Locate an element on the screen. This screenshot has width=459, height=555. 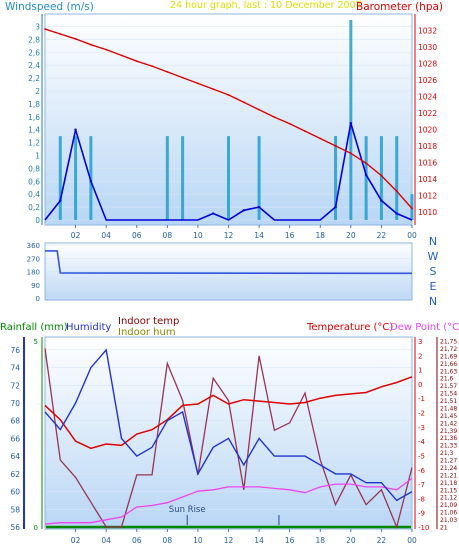
top-x-tick-label: 02 is located at coordinates (76, 235).